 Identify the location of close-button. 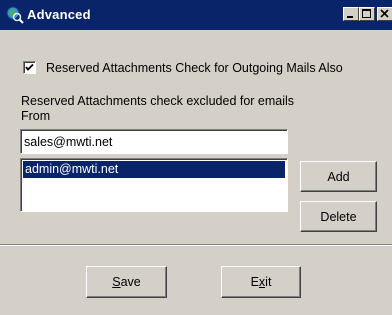
(384, 14).